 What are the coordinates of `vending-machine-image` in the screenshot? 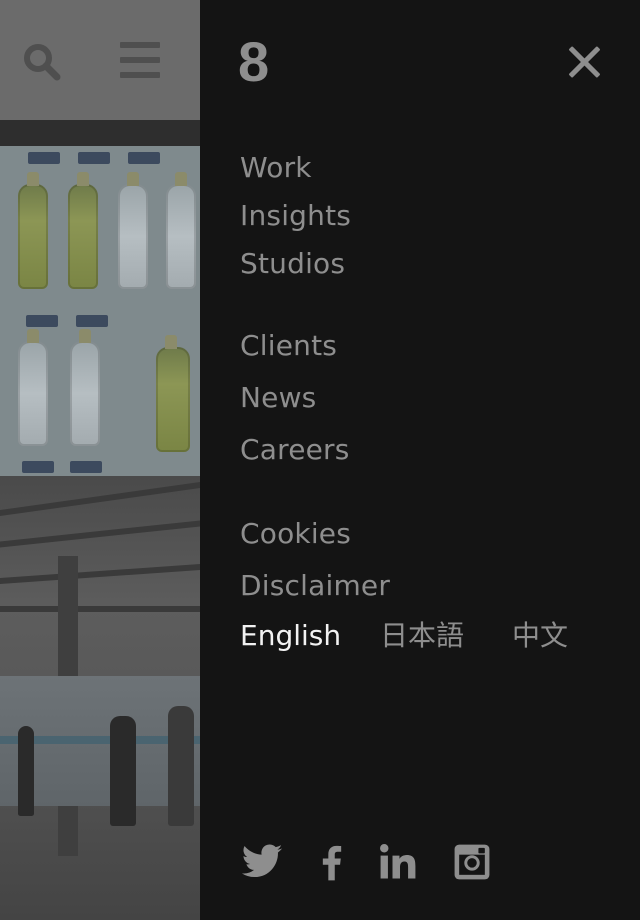 It's located at (100, 311).